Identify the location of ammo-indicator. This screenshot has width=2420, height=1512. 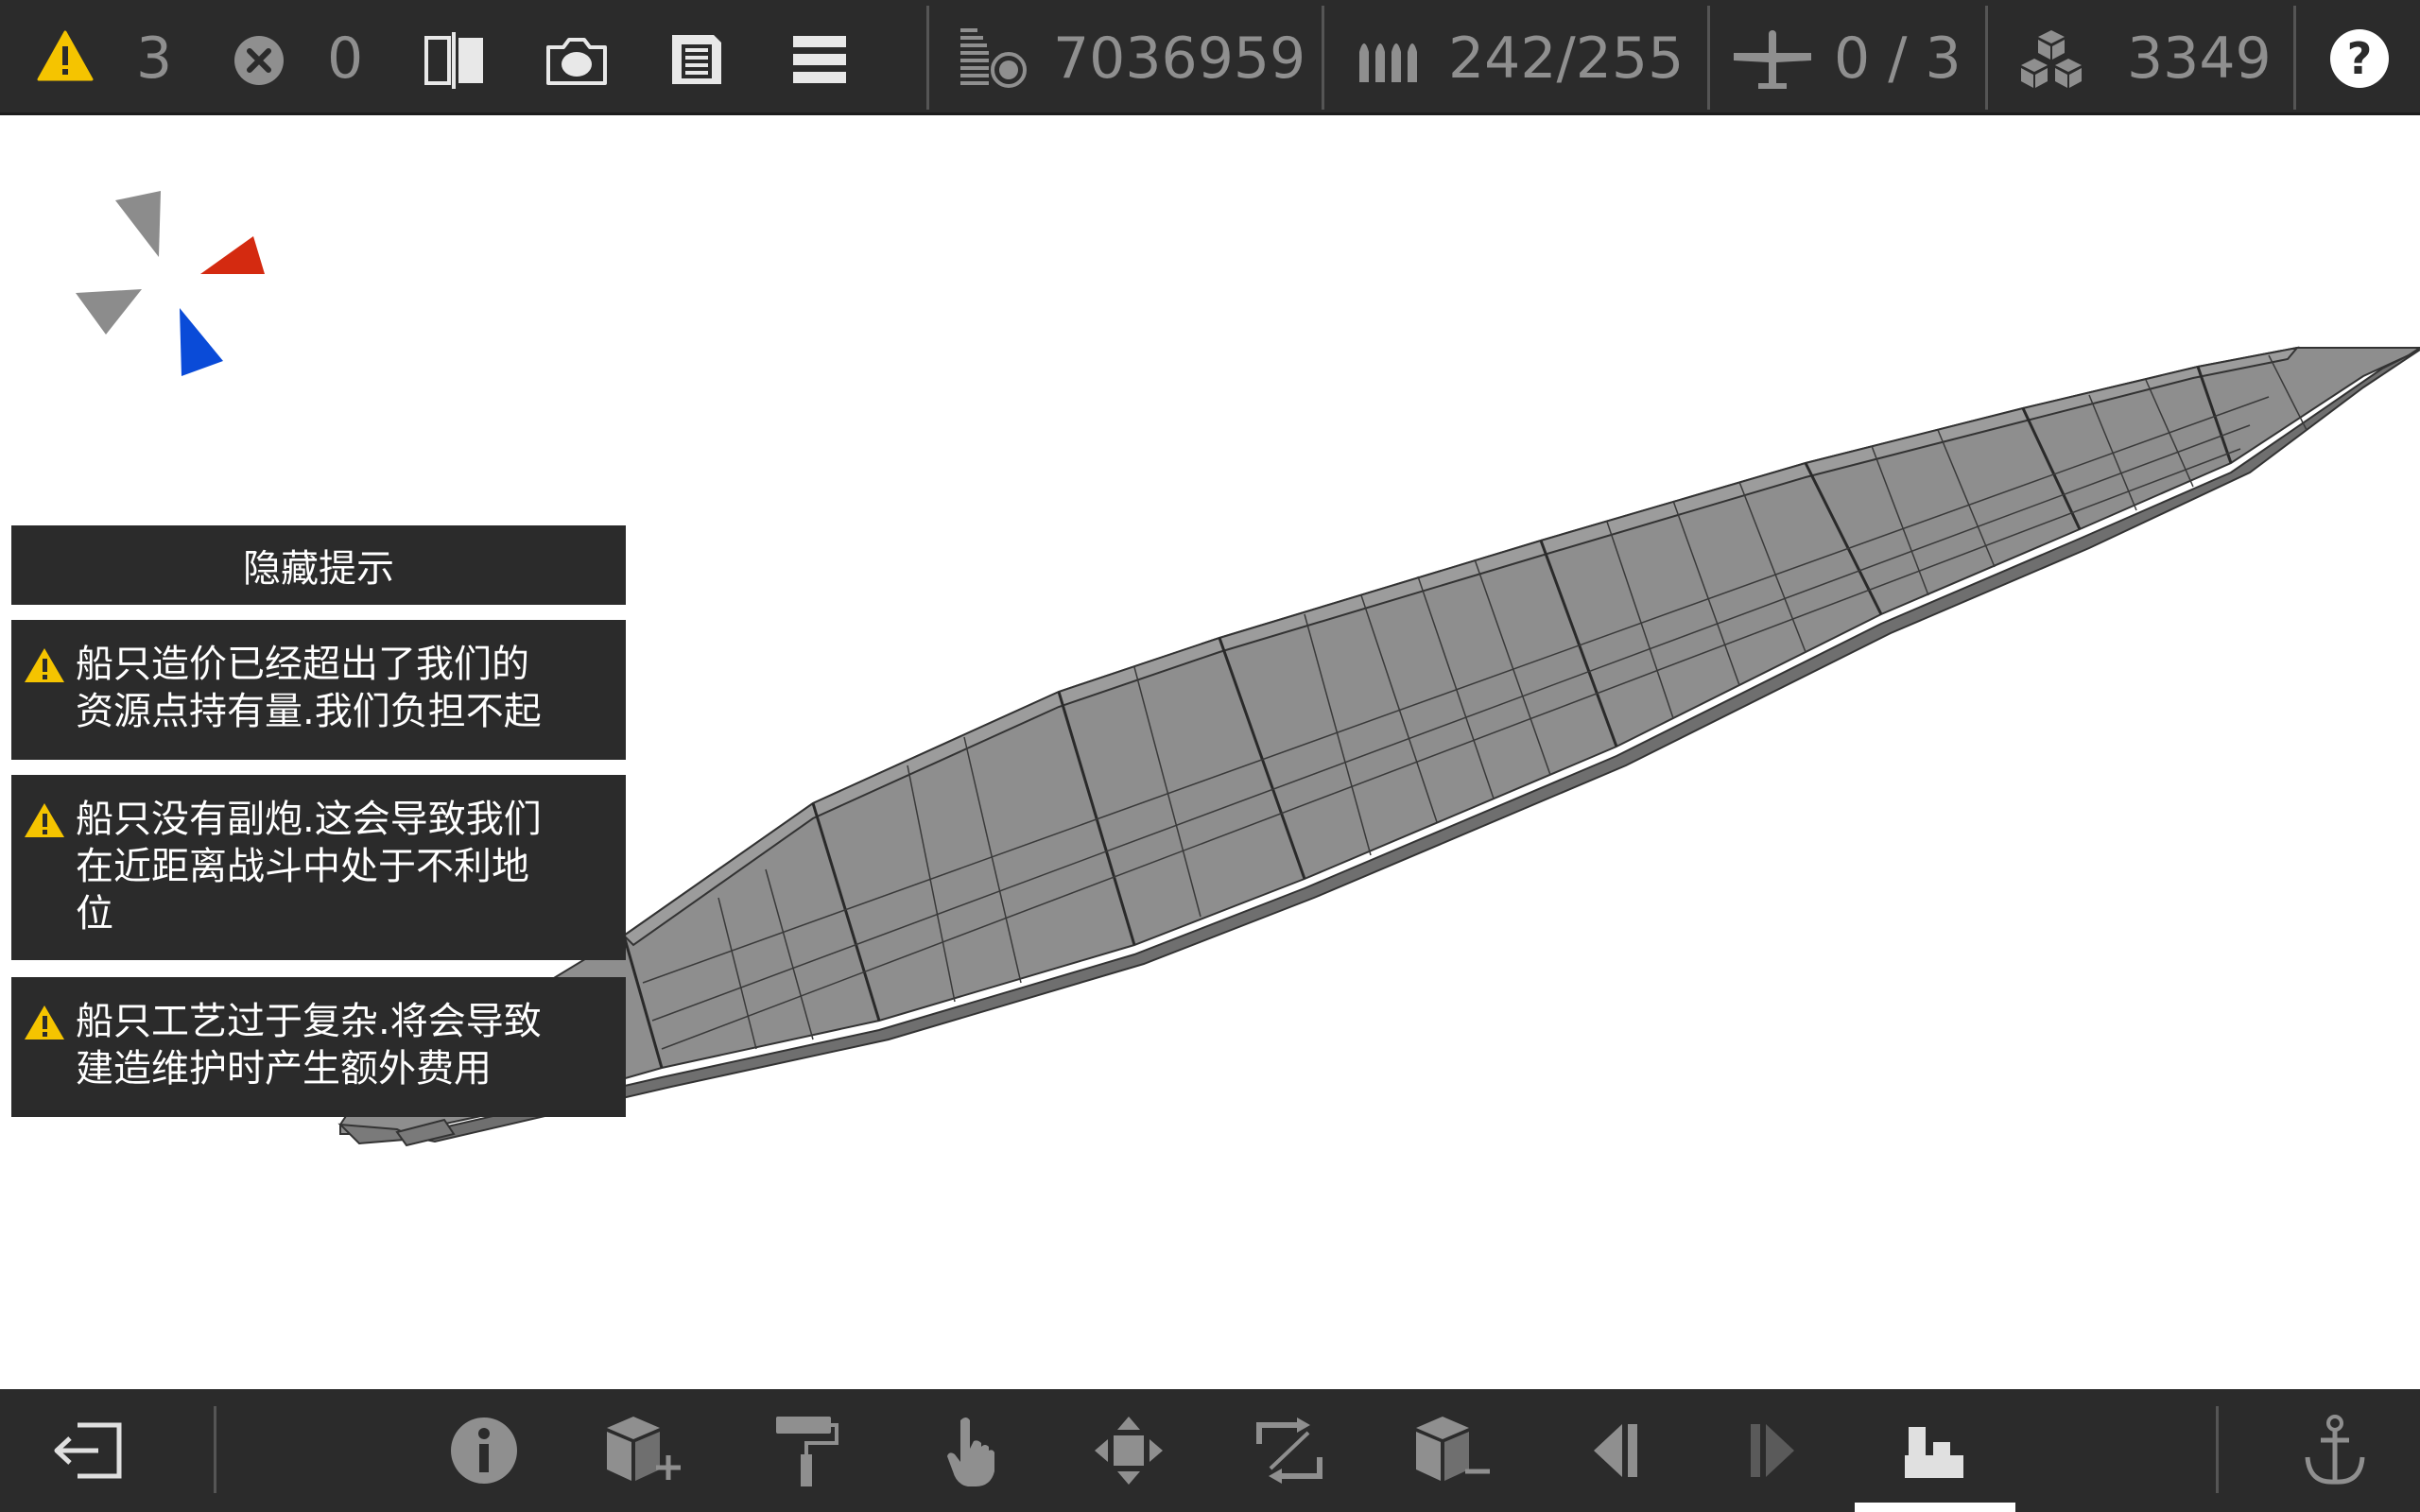
(1387, 57).